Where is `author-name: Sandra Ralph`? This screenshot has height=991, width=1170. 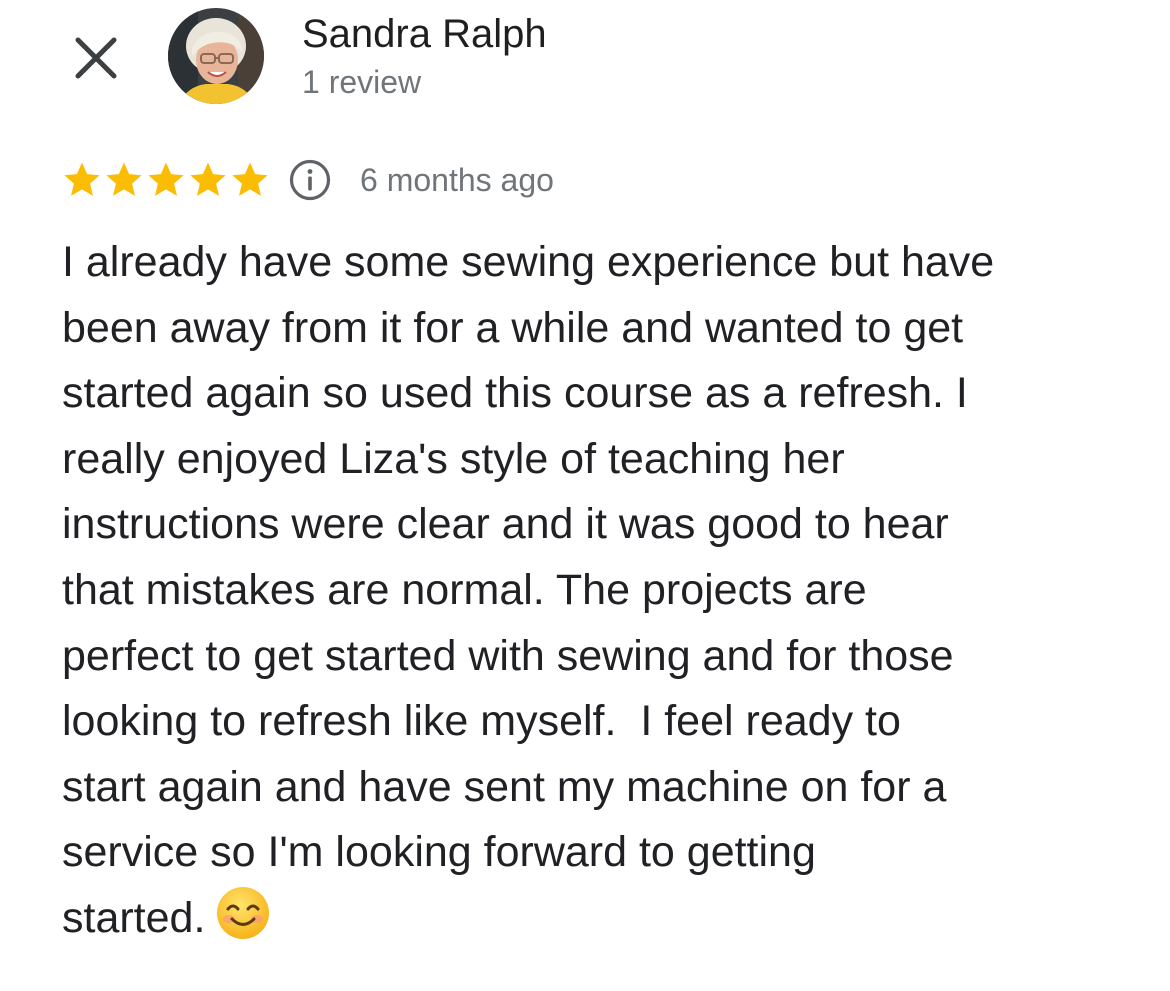 author-name: Sandra Ralph is located at coordinates (424, 34).